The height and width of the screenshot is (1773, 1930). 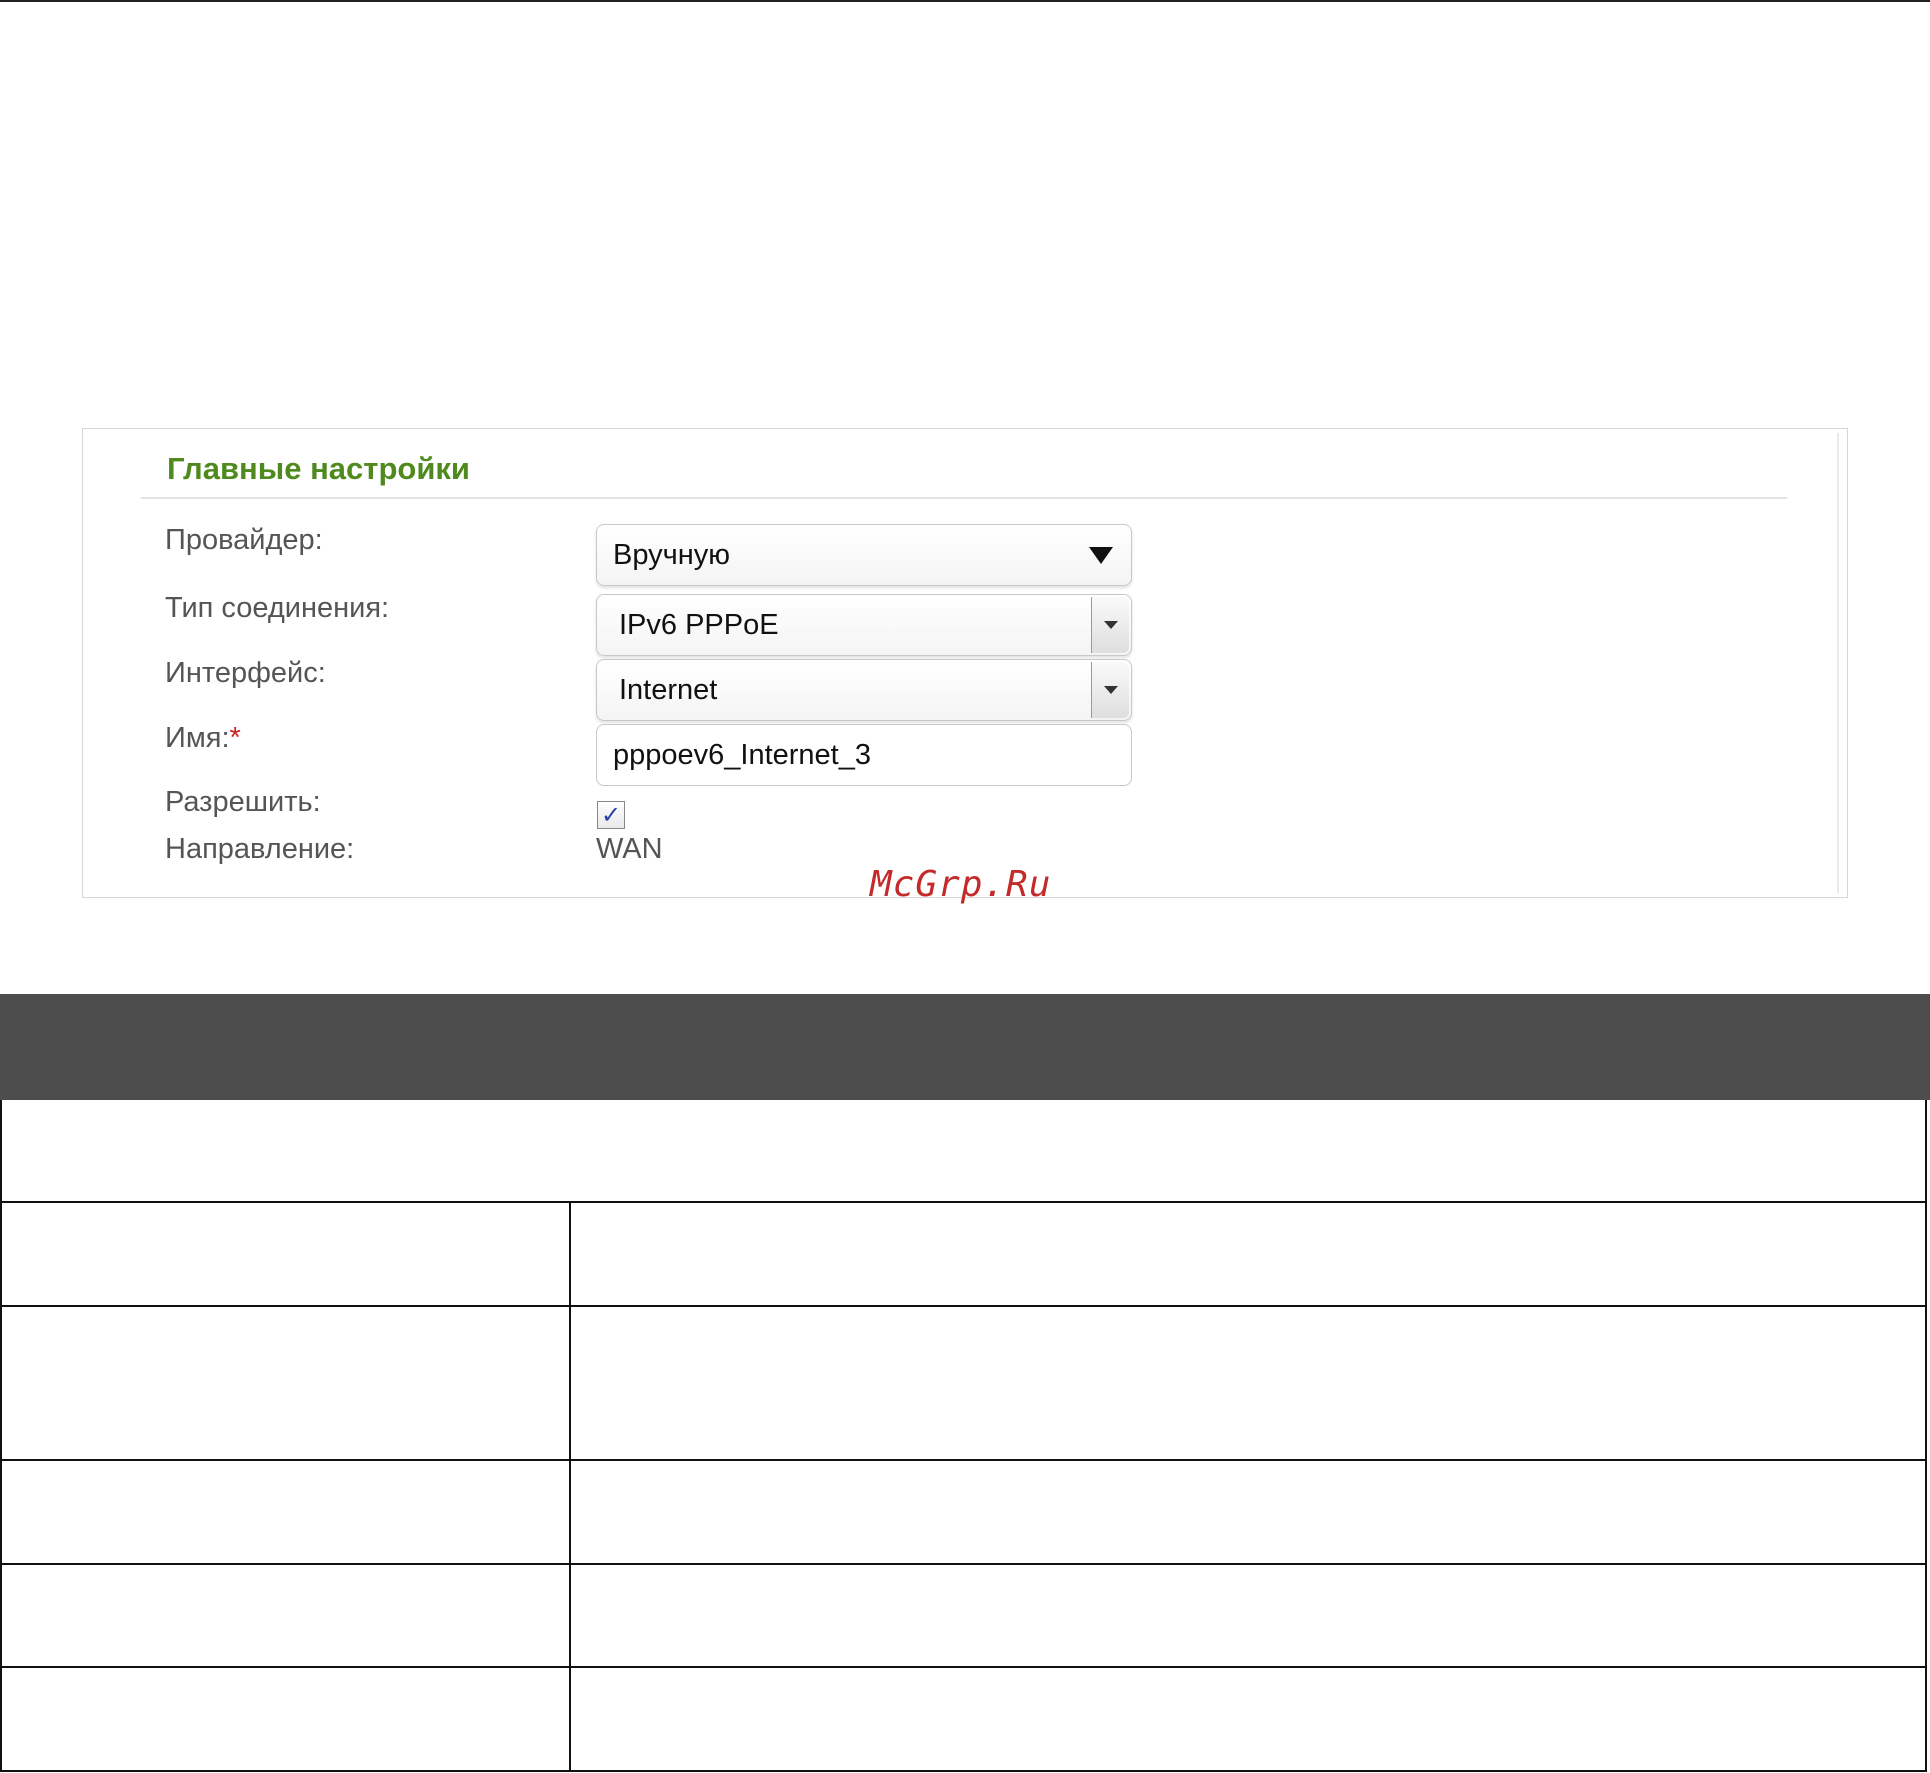 I want to click on interface-label: Интерфейс:, so click(x=245, y=673).